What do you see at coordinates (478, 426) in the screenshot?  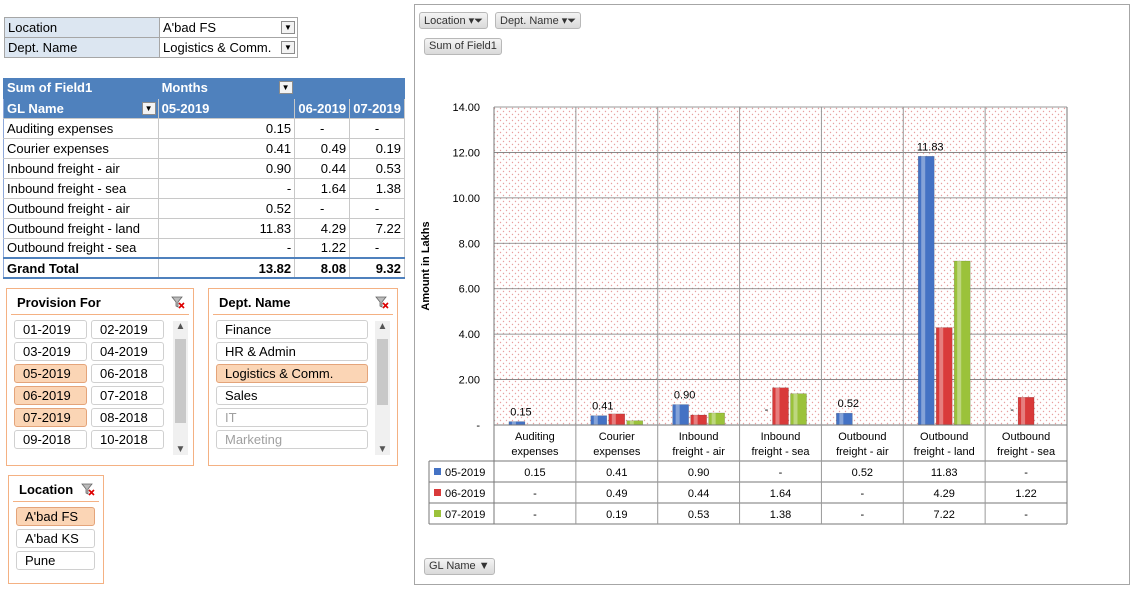 I see `y-tick-label: -` at bounding box center [478, 426].